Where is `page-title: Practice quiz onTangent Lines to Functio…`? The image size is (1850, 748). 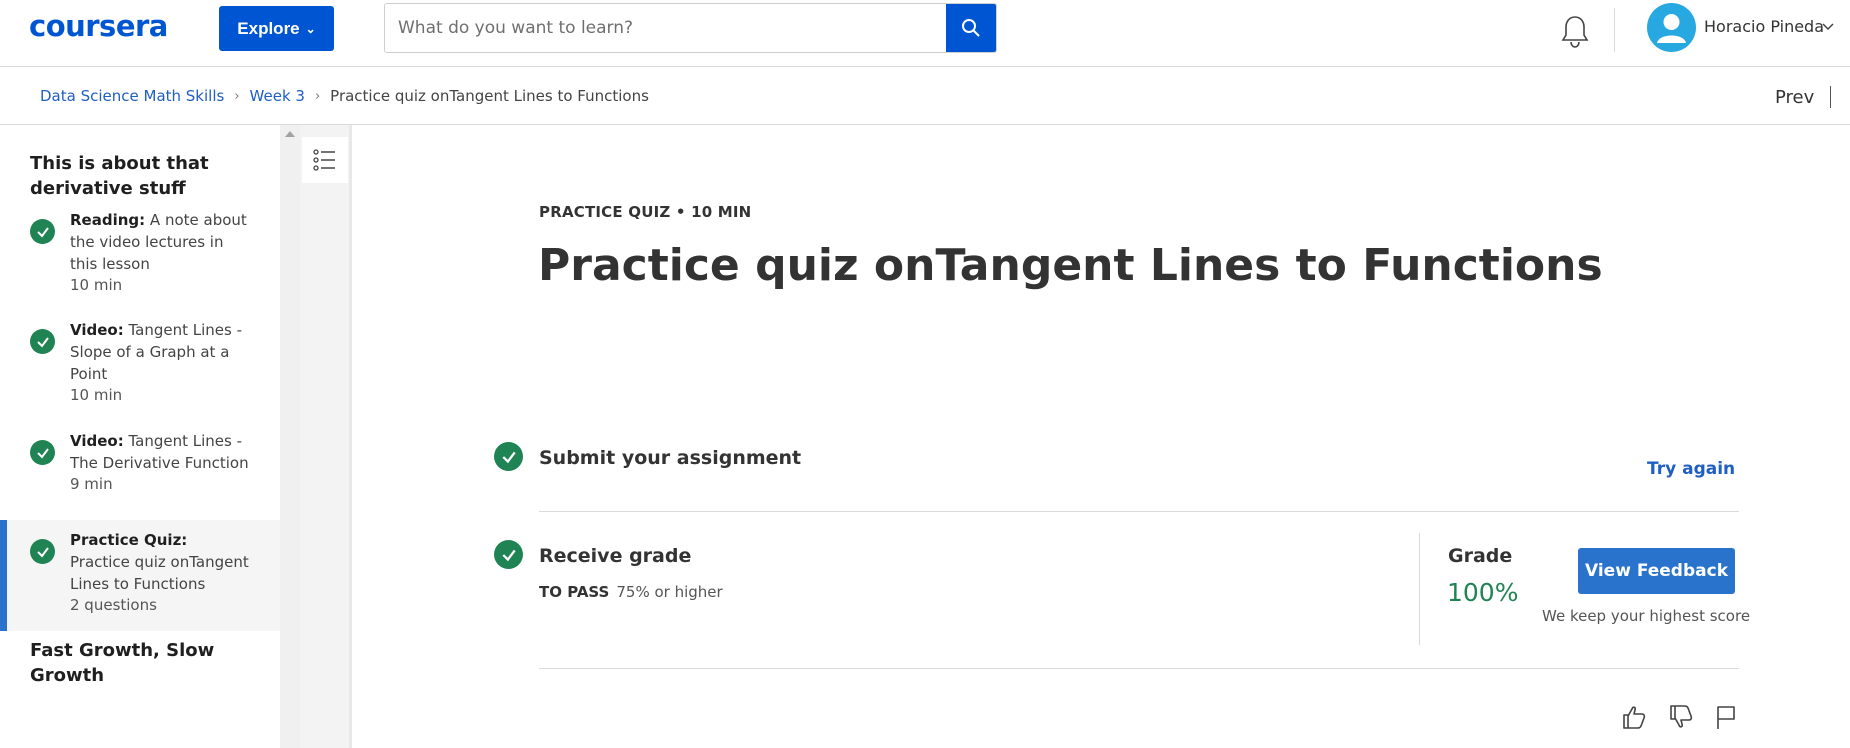 page-title: Practice quiz onTangent Lines to Functio… is located at coordinates (1070, 265).